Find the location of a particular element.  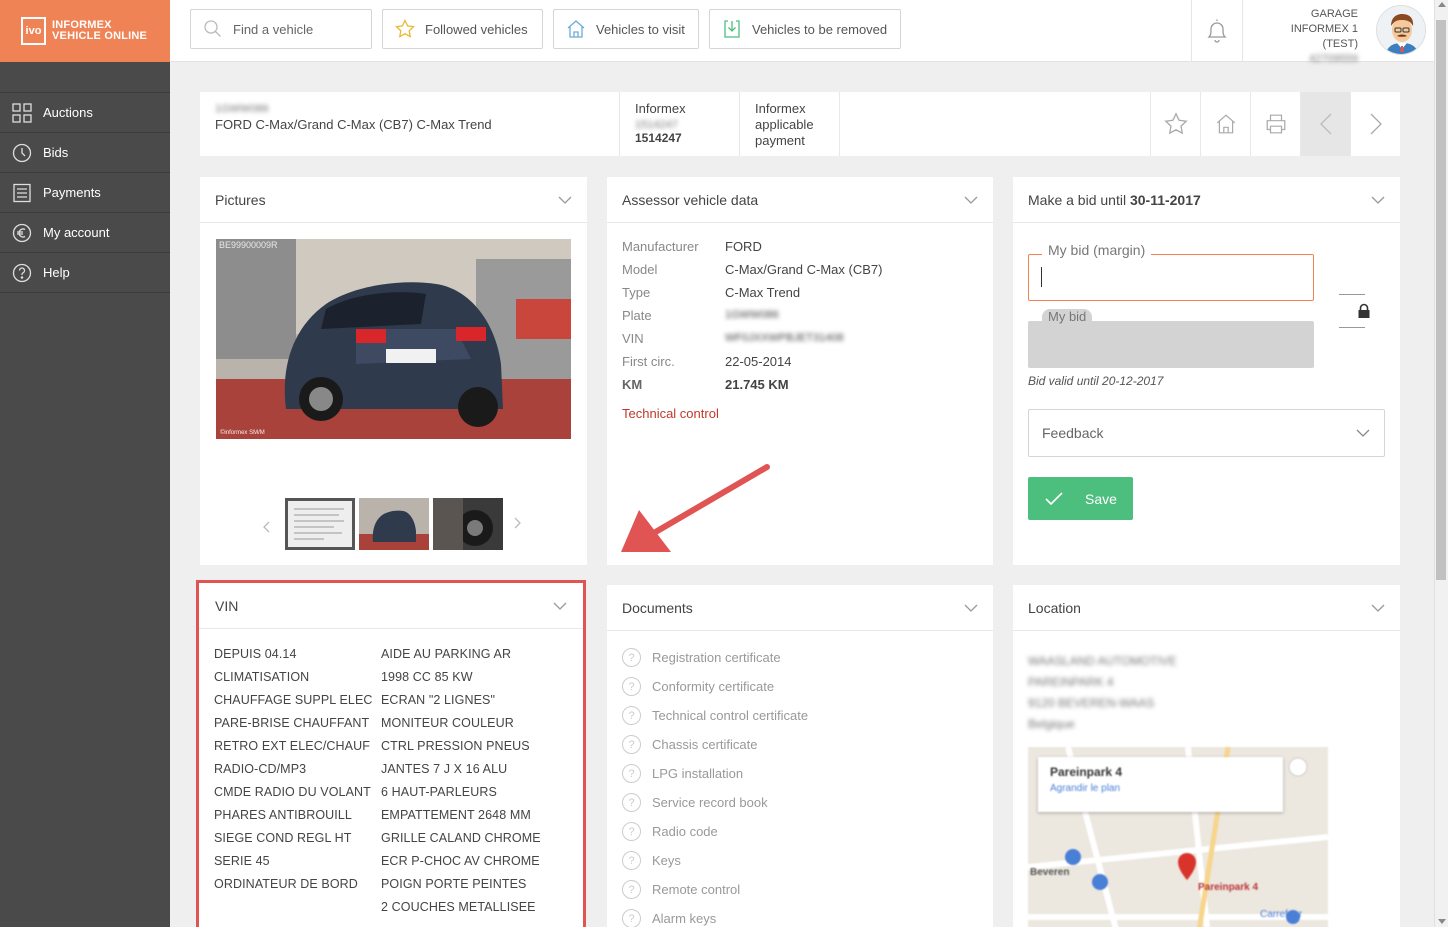

document-label: Registration certificate is located at coordinates (716, 657).